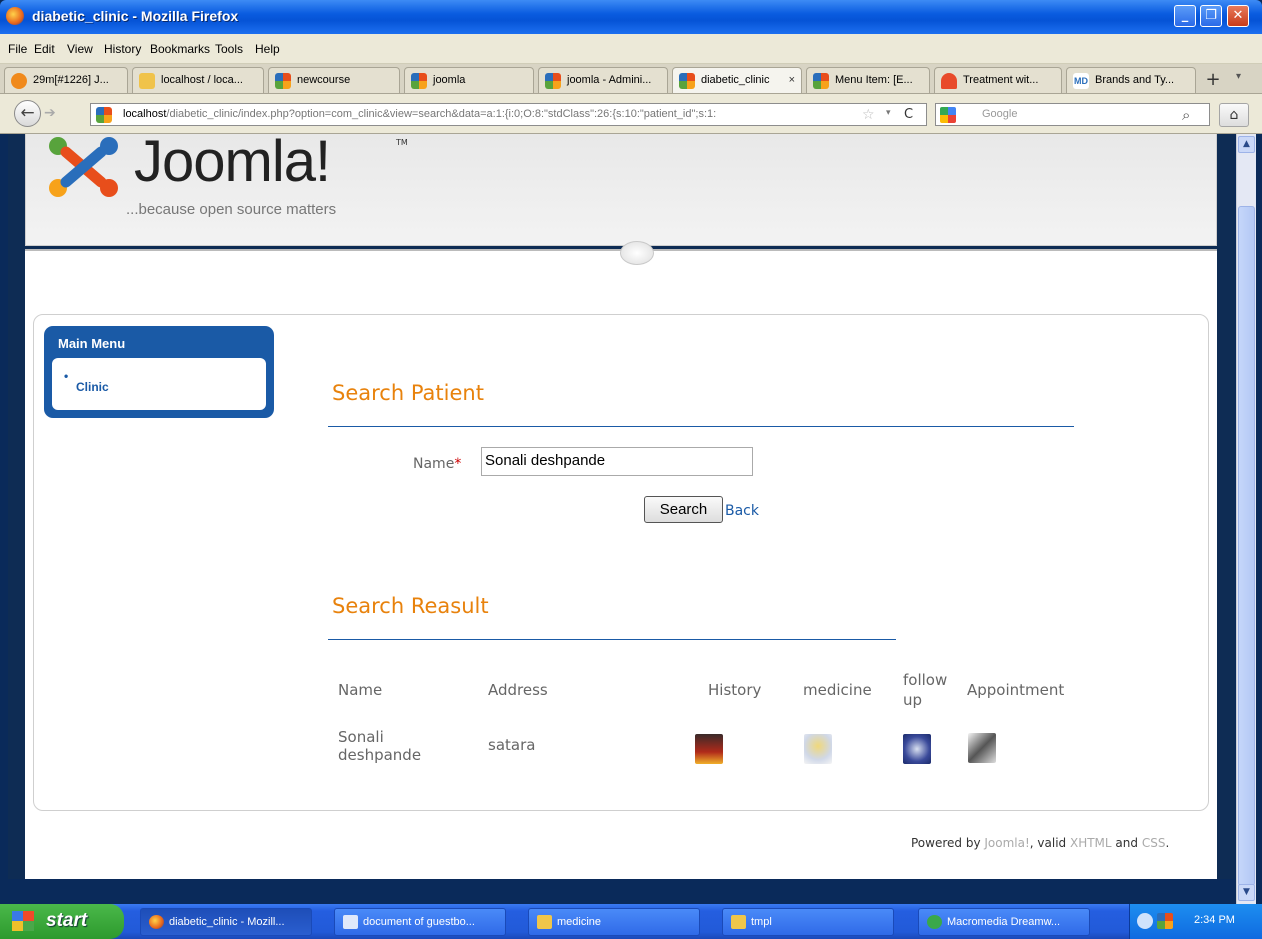  What do you see at coordinates (761, 922) in the screenshot?
I see `task-label: tmpl` at bounding box center [761, 922].